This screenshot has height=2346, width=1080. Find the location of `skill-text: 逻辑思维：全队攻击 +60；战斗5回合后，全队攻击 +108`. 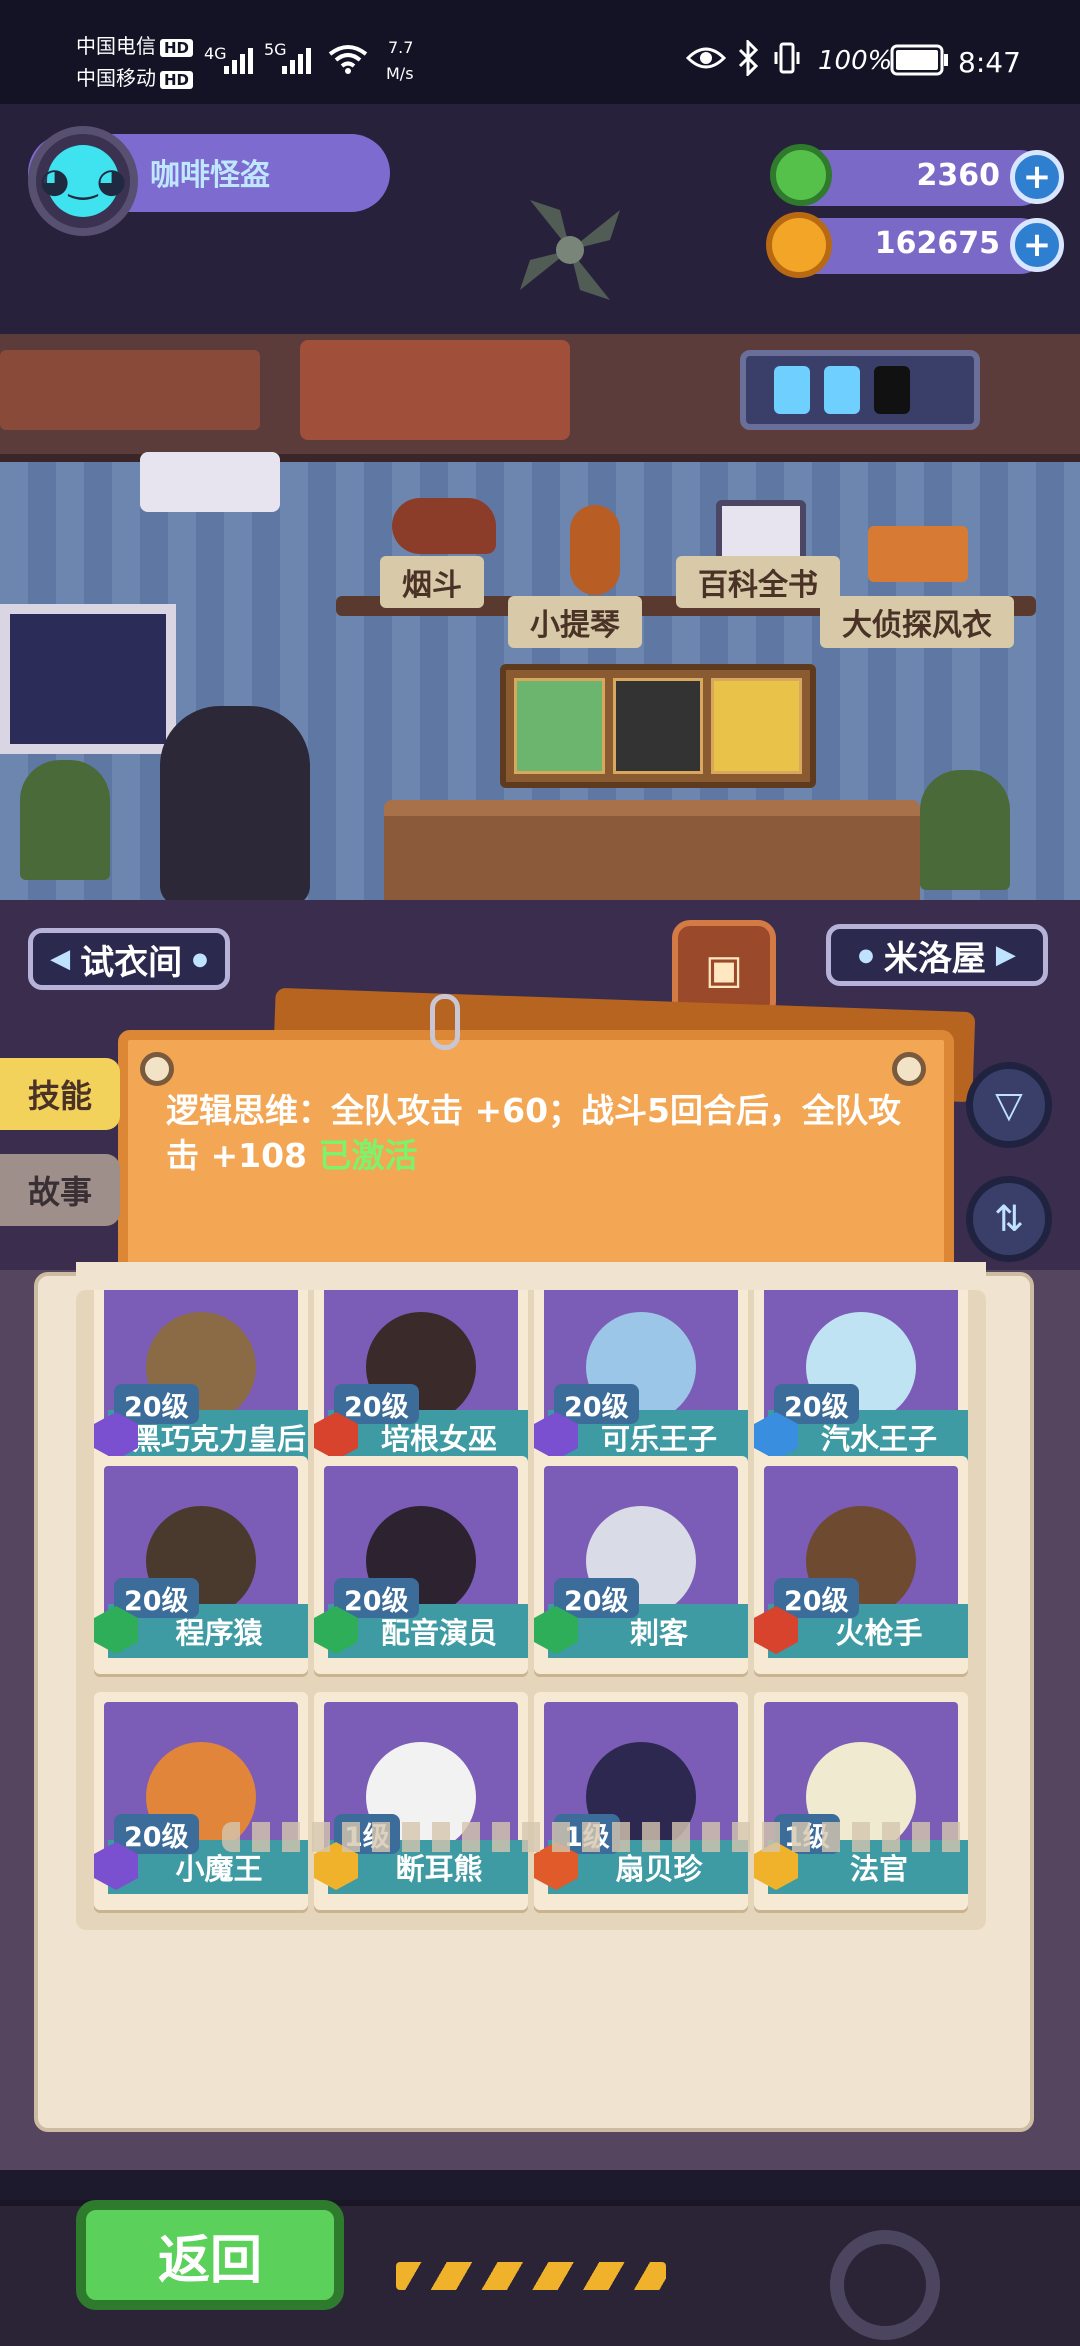

skill-text: 逻辑思维：全队攻击 +60；战斗5回合后，全队攻击 +108 is located at coordinates (534, 1133).